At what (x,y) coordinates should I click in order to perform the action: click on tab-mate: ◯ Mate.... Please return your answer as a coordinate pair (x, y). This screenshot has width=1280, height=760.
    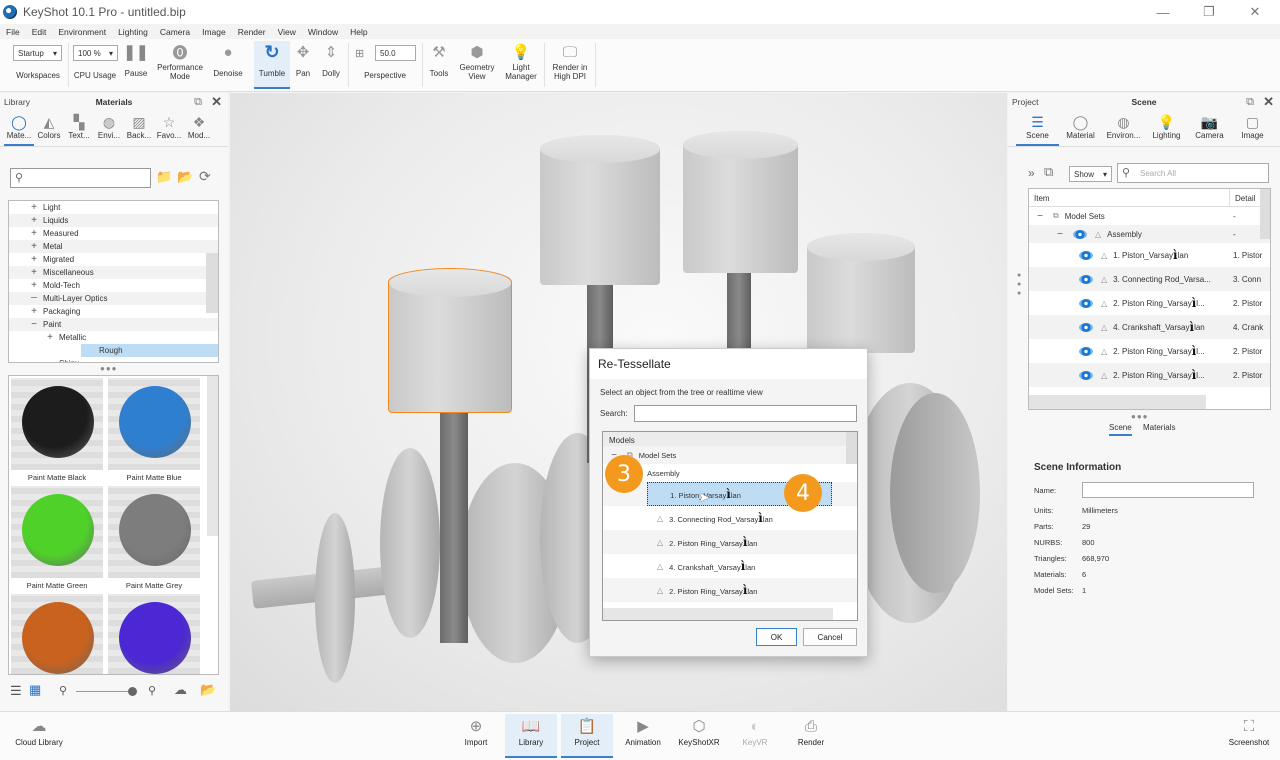
    Looking at the image, I should click on (19, 128).